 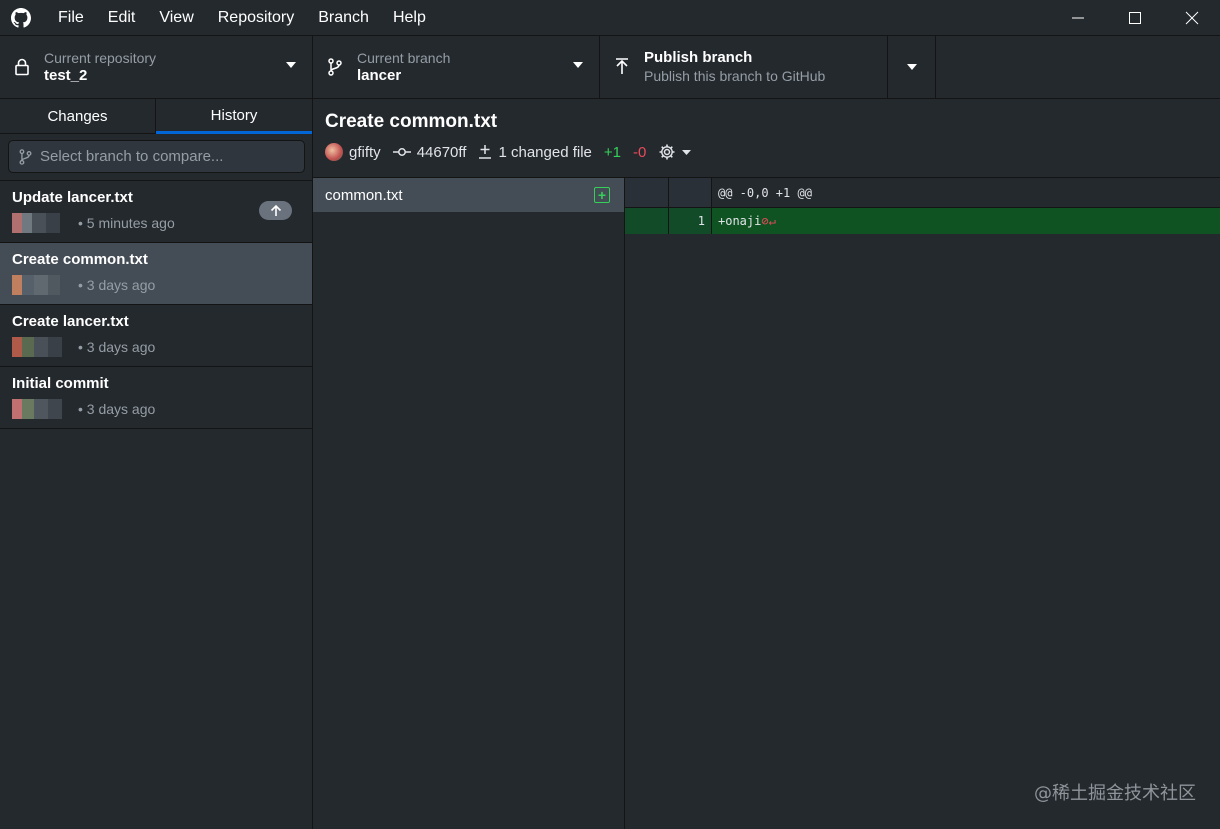 I want to click on deletions-count: -0, so click(x=639, y=152).